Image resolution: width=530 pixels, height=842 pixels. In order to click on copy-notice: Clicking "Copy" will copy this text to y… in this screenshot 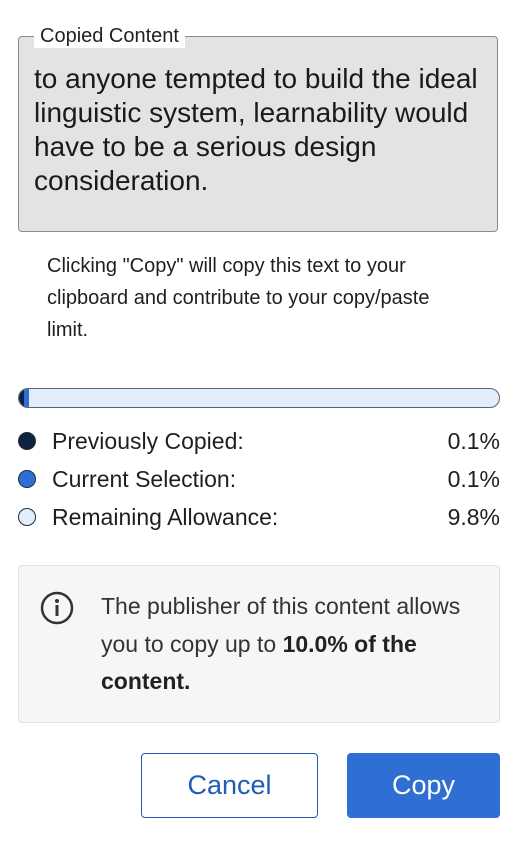, I will do `click(238, 298)`.